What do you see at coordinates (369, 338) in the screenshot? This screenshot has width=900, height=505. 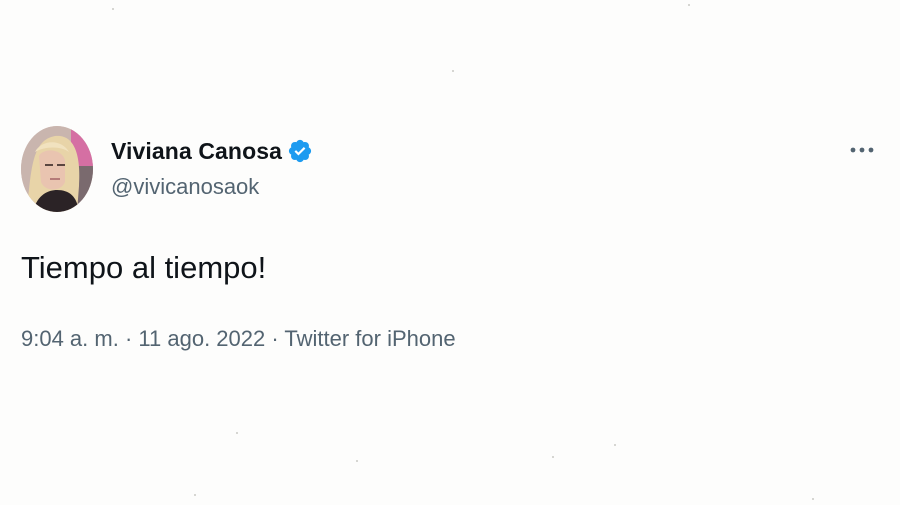 I see `tweet-source: Twitter for iPhone` at bounding box center [369, 338].